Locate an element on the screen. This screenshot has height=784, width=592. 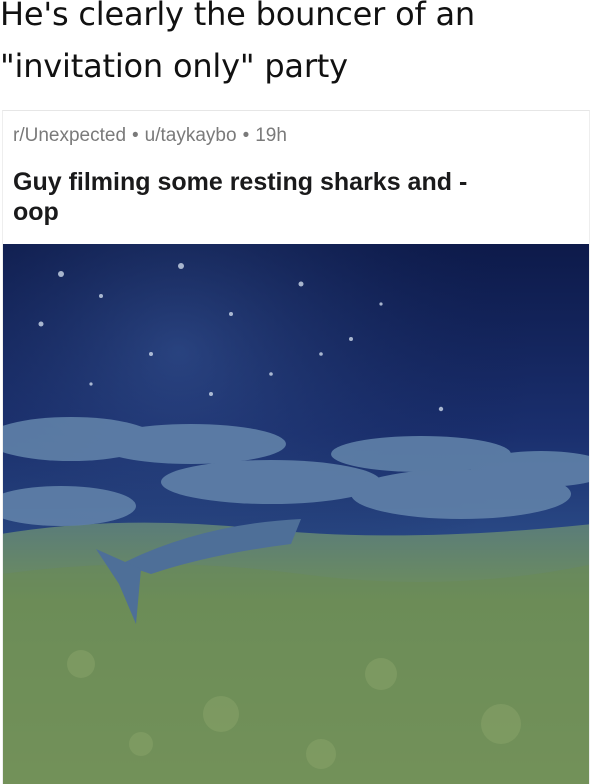
post-meta: r/Unexpected • u/taykaybo • 19h is located at coordinates (150, 136).